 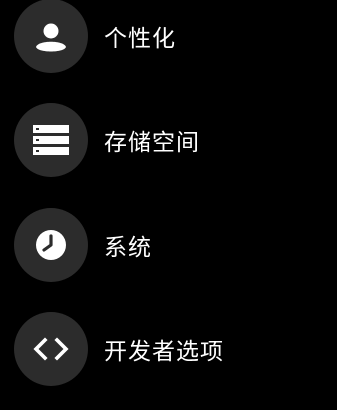 I want to click on settings-item-label: 个性化, so click(x=140, y=39).